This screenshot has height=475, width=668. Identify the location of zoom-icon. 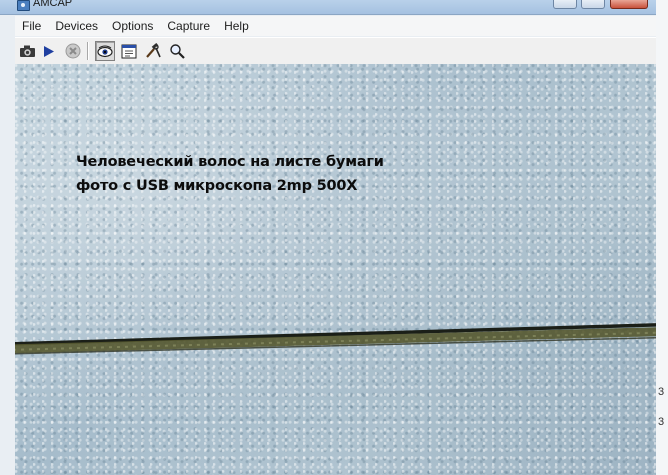
(177, 51).